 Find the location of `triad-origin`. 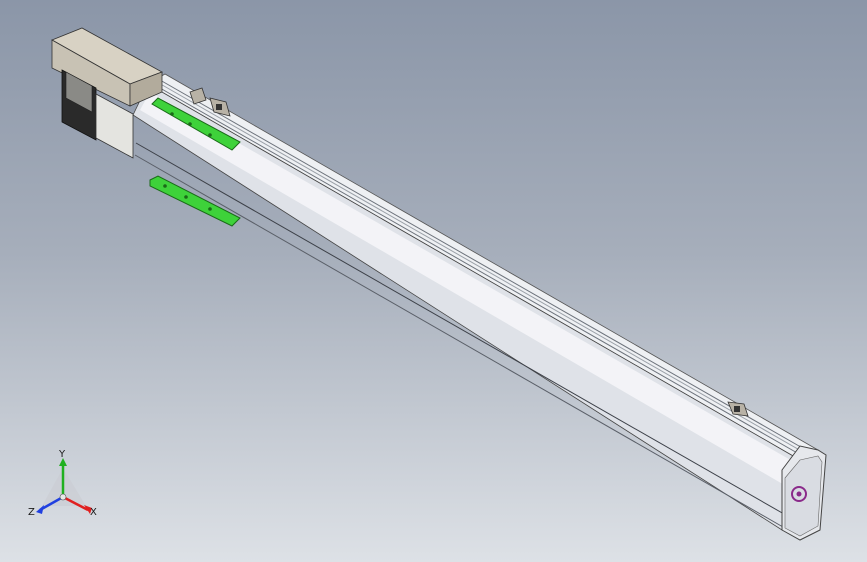

triad-origin is located at coordinates (63, 497).